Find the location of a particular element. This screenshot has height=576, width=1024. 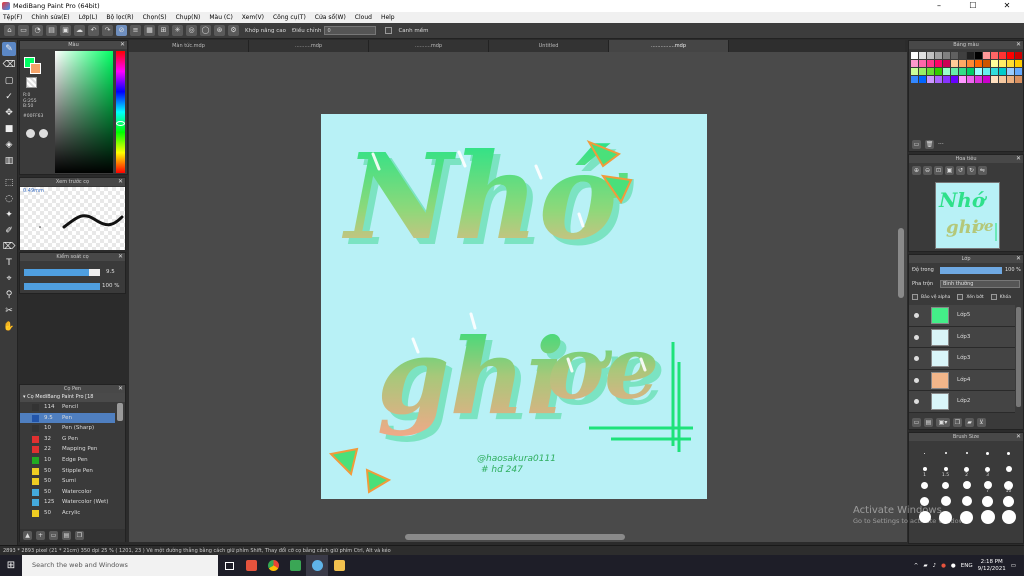

tab-document-2: ..........mdp is located at coordinates (309, 46).